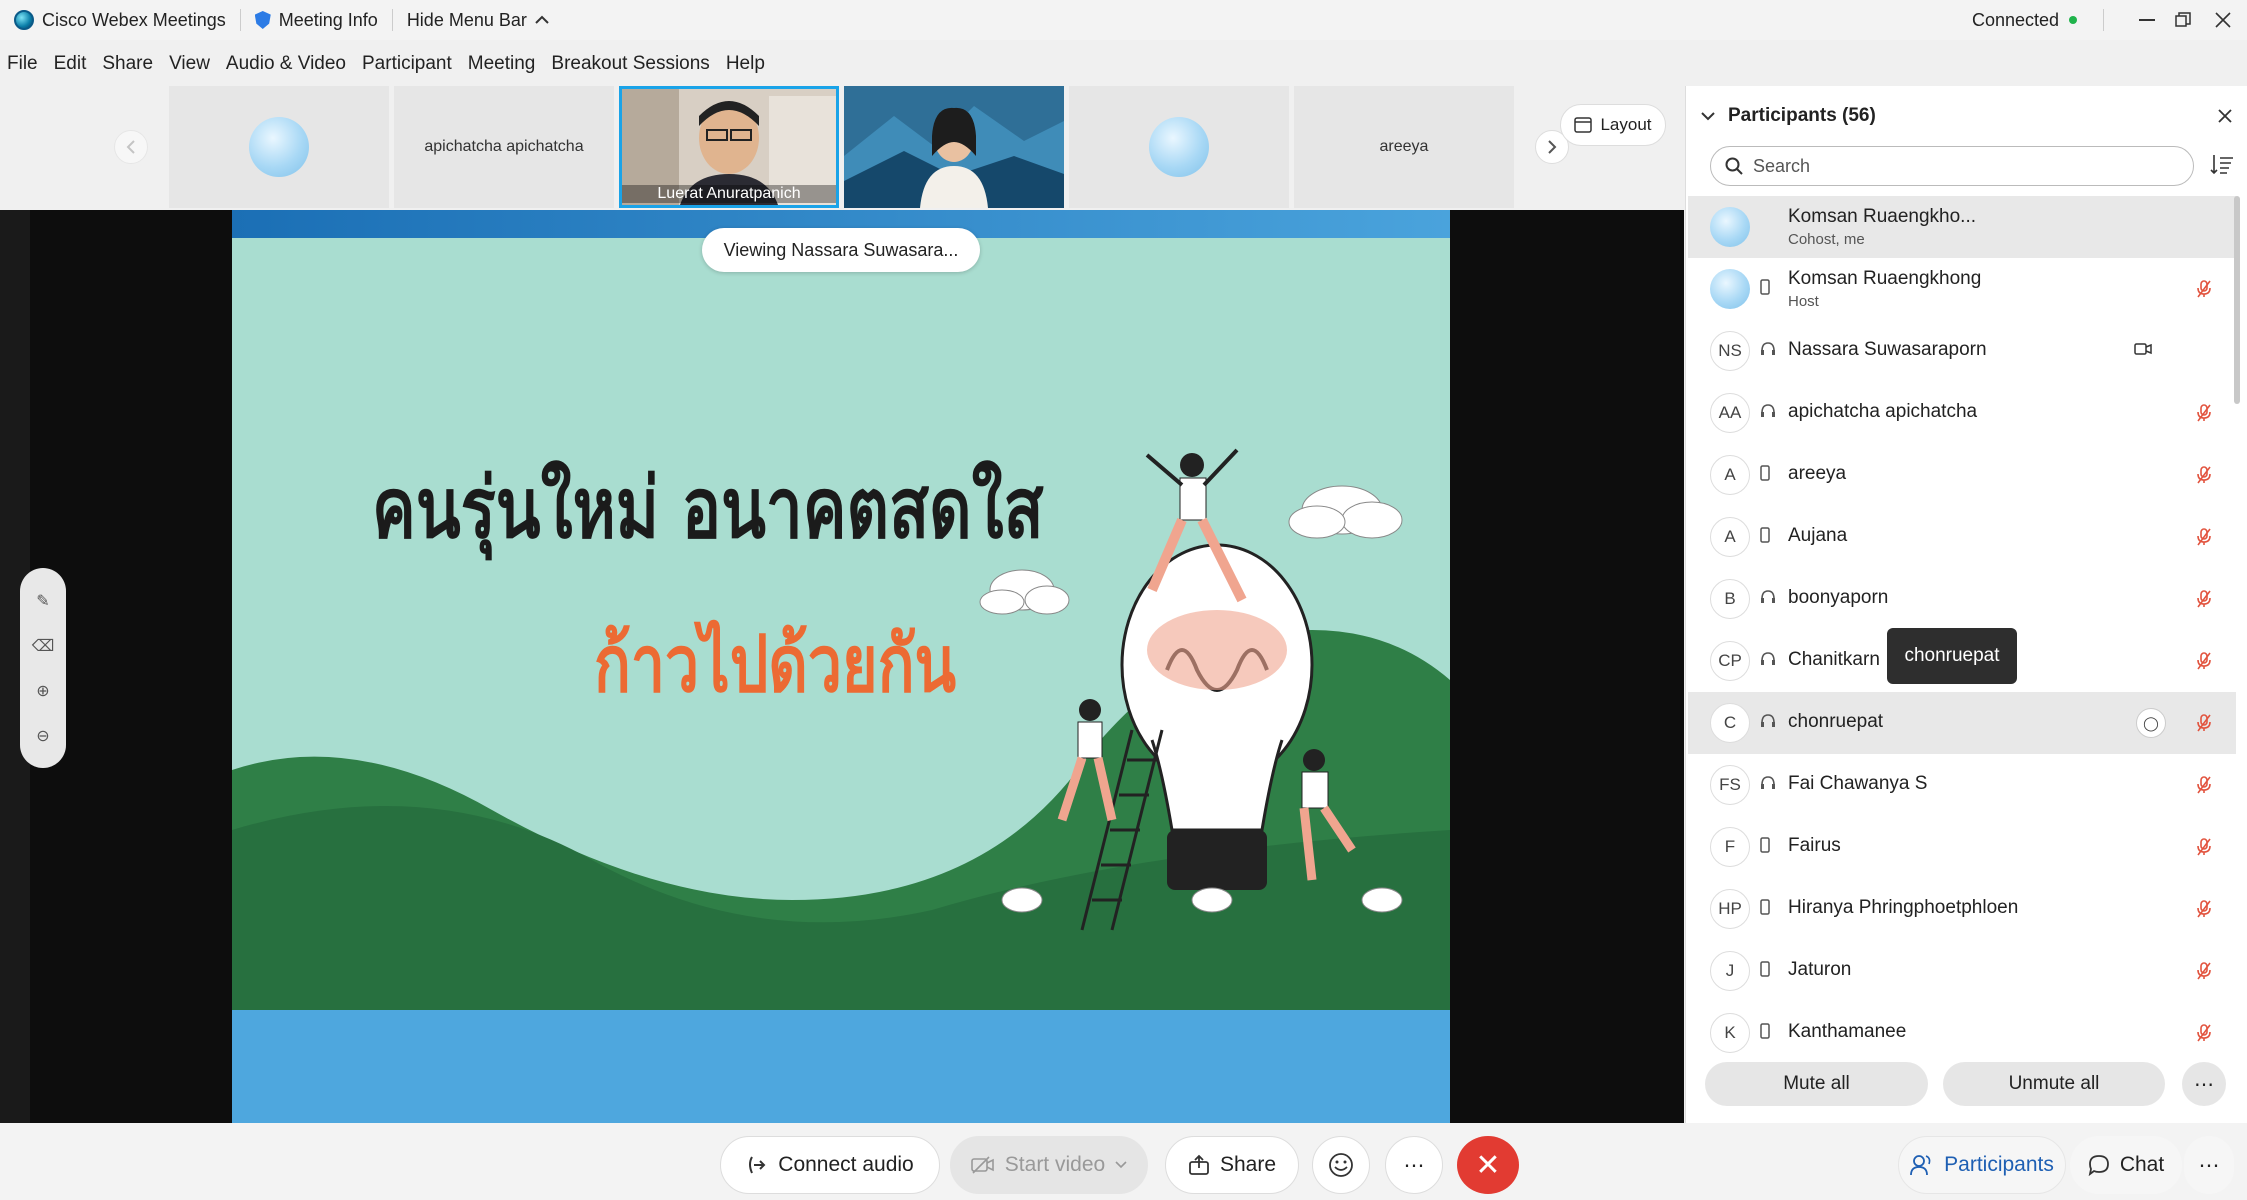 The height and width of the screenshot is (1200, 2247). What do you see at coordinates (1962, 289) in the screenshot?
I see `participant-row: Komsan Ruaengkhong Host` at bounding box center [1962, 289].